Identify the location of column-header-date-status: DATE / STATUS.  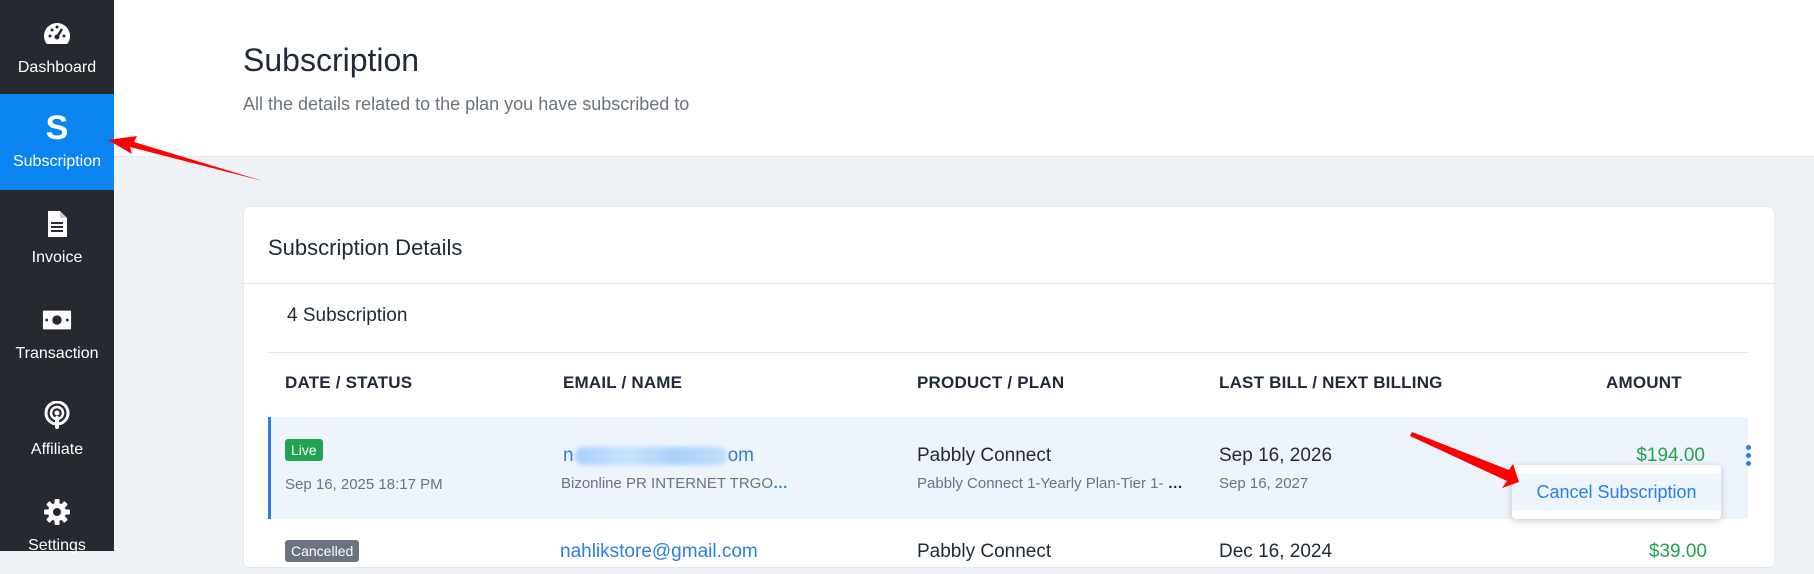
(349, 382).